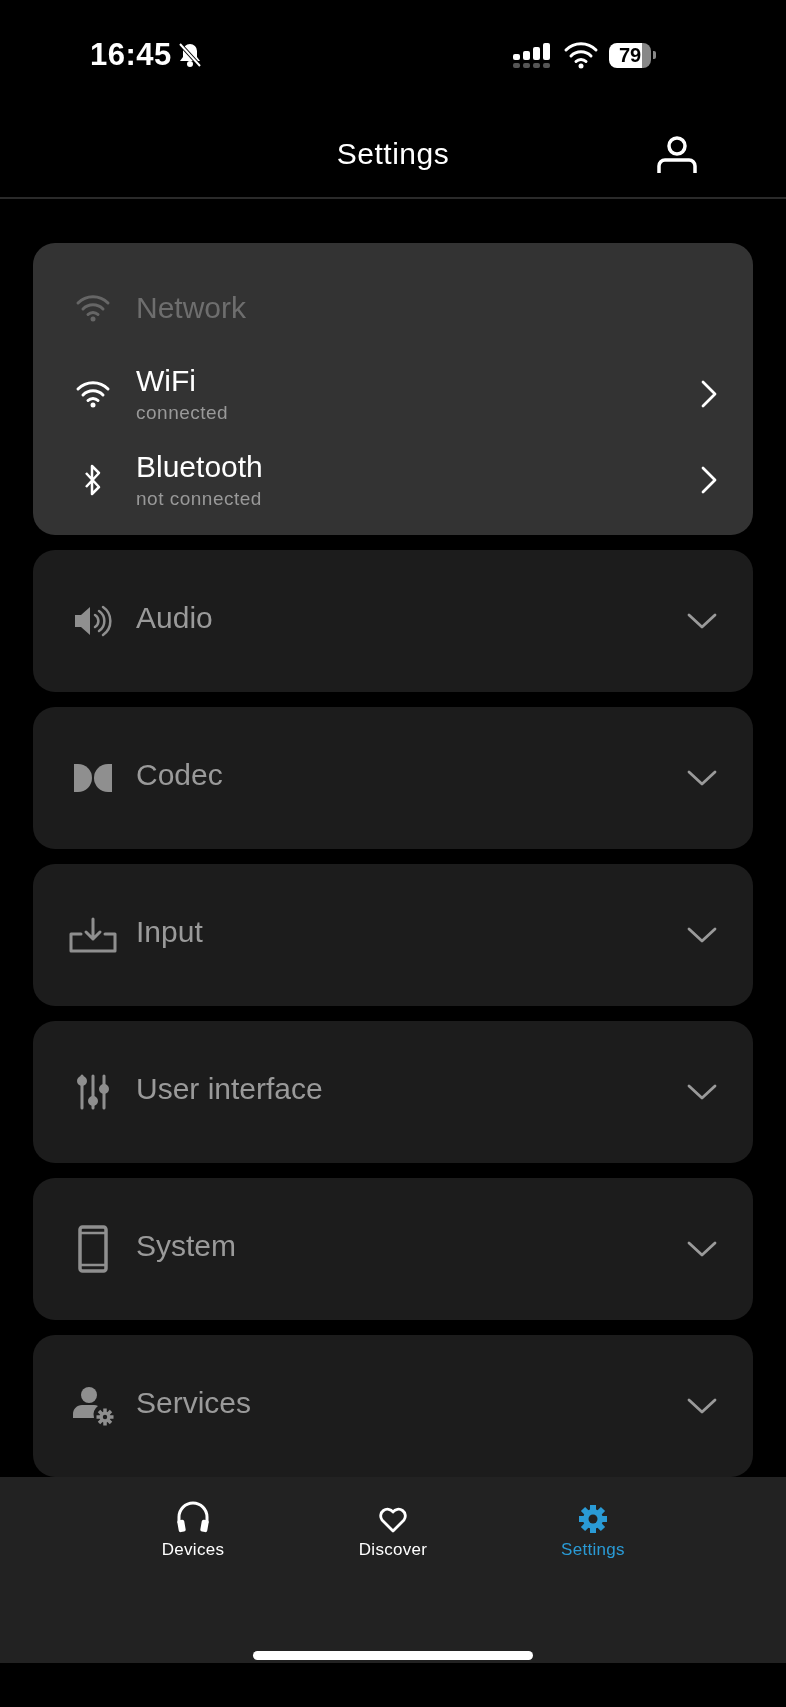  Describe the element at coordinates (393, 1092) in the screenshot. I see `settings-section: User interface` at that location.